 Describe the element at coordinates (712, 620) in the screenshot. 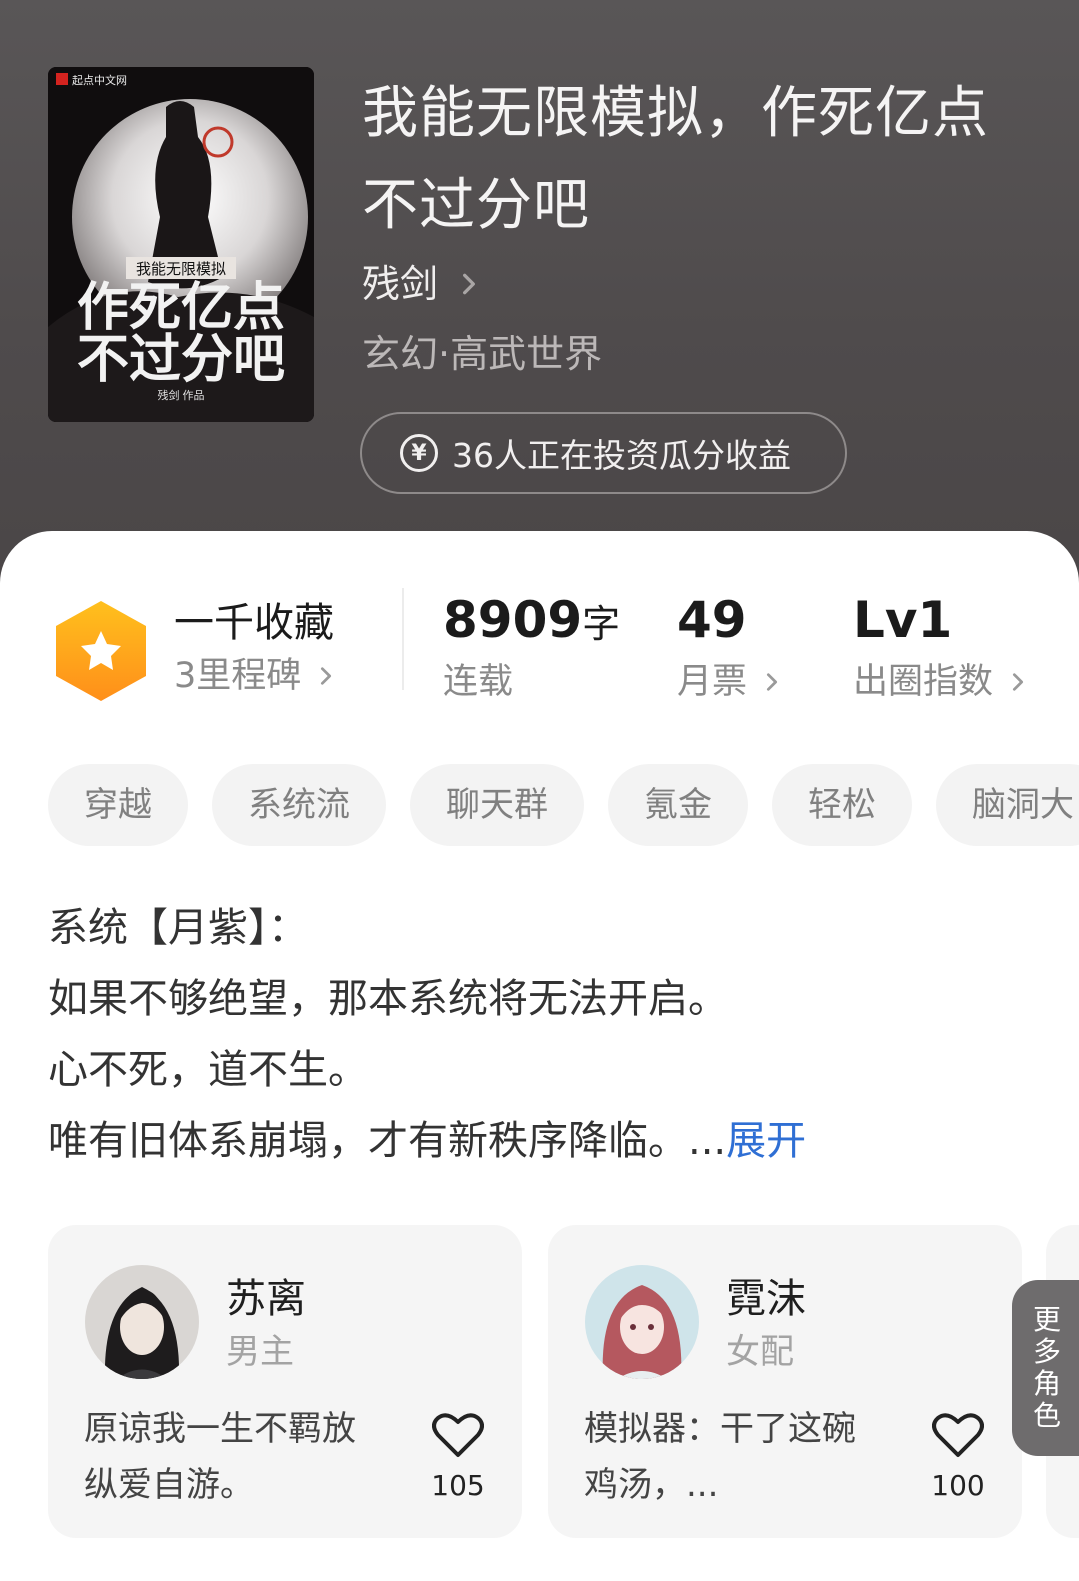

I see `monthly-votes-value: 49` at that location.